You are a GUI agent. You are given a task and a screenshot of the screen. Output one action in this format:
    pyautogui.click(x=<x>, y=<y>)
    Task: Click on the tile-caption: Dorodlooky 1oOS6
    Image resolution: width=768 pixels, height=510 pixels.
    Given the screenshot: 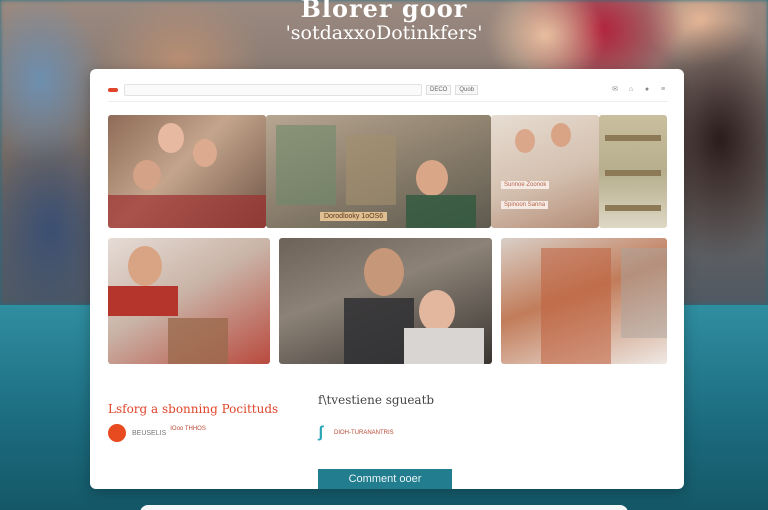 What is the action you would take?
    pyautogui.click(x=354, y=216)
    